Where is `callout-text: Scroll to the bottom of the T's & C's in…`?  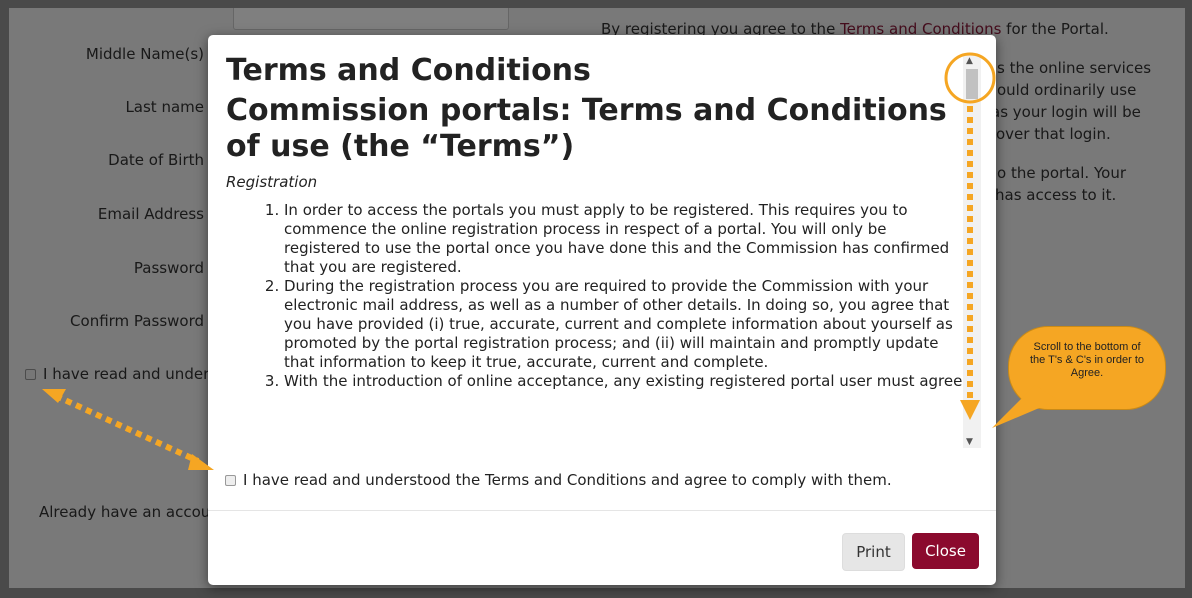 callout-text: Scroll to the bottom of the T's & C's in… is located at coordinates (1087, 360).